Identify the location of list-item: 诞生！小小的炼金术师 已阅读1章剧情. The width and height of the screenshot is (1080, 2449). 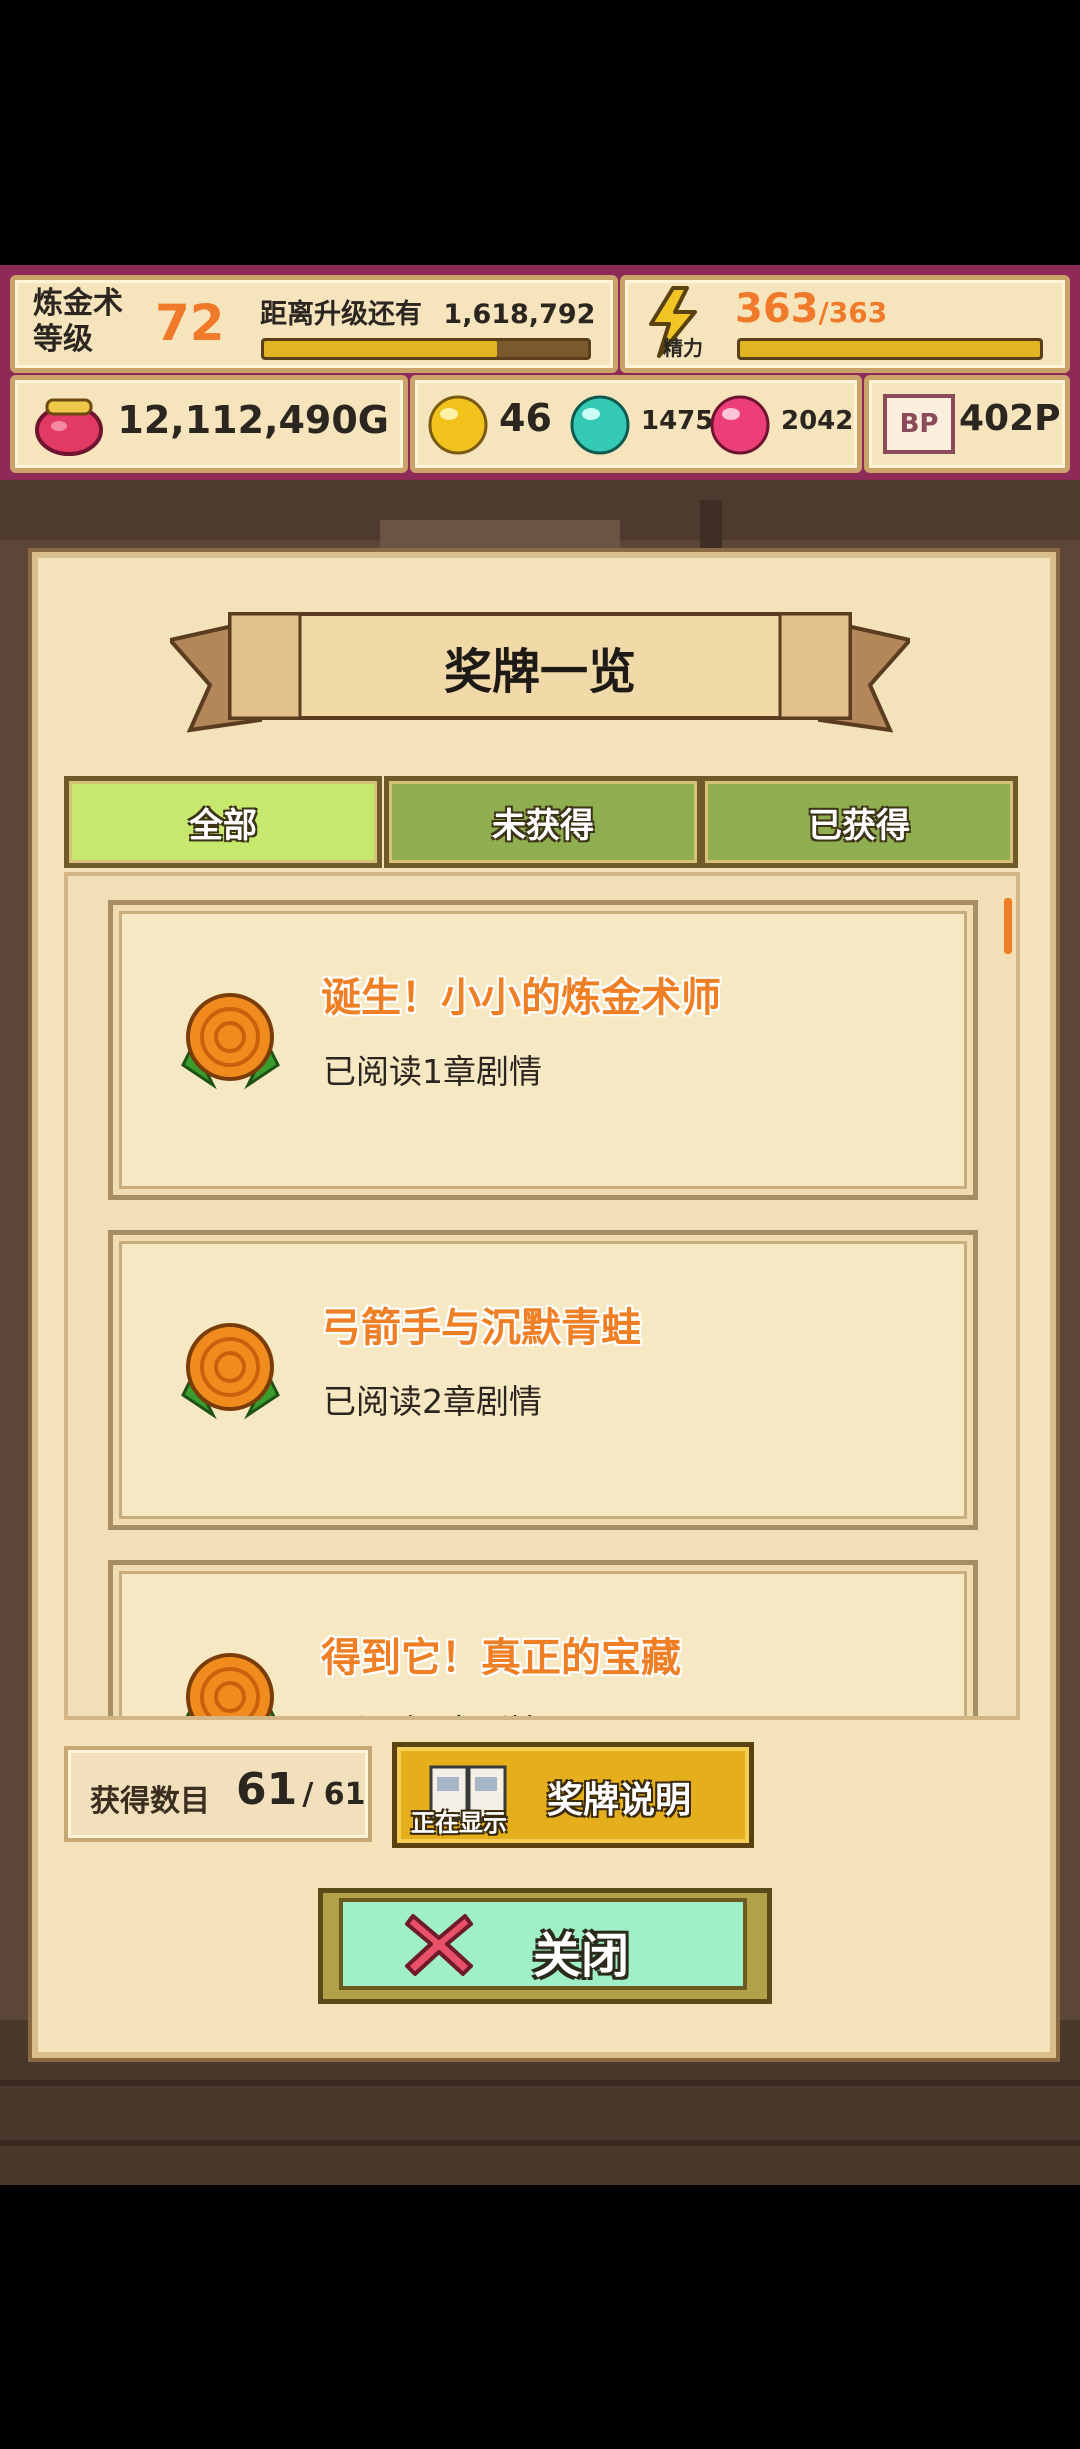
(543, 1050).